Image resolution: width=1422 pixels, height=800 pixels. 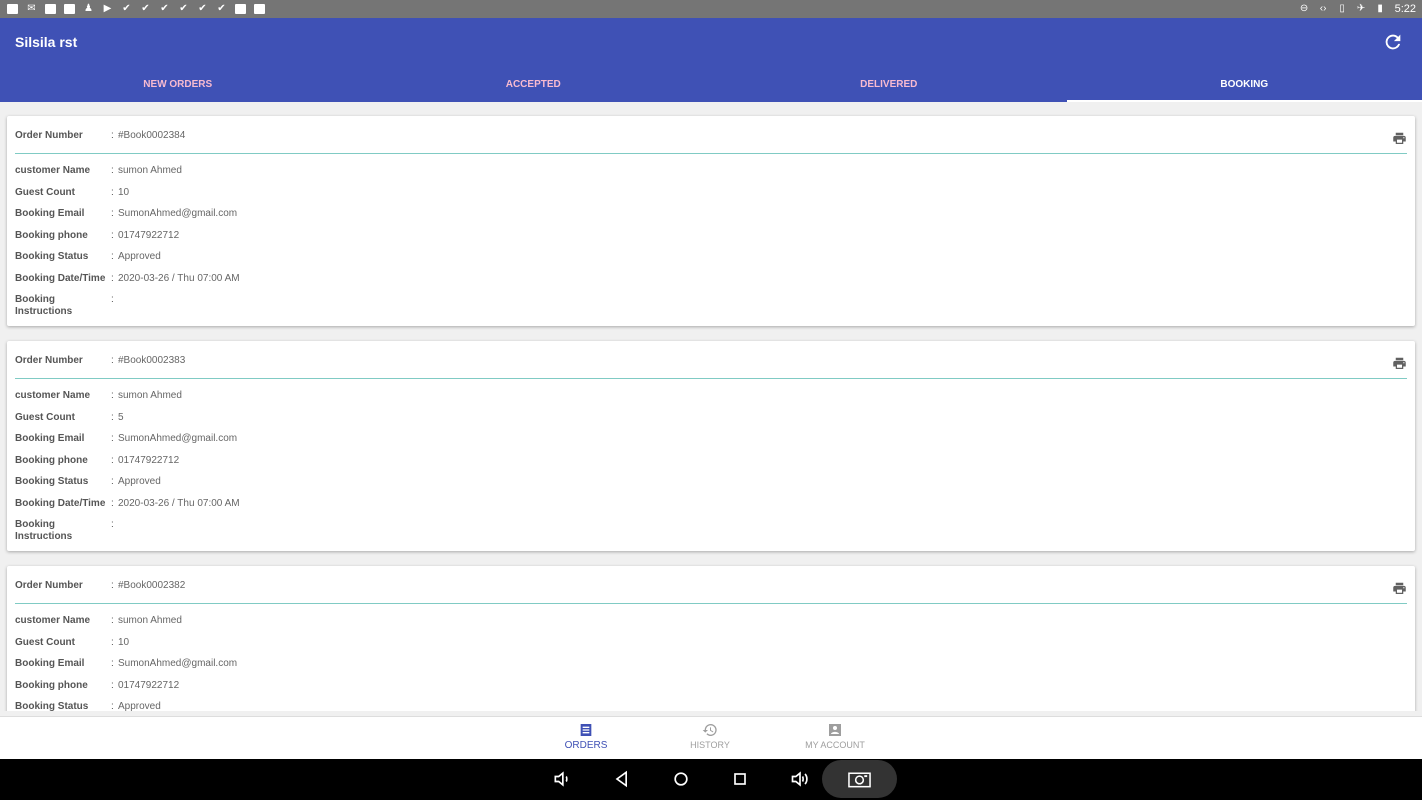 What do you see at coordinates (46, 42) in the screenshot?
I see `app-title: Silsila rst` at bounding box center [46, 42].